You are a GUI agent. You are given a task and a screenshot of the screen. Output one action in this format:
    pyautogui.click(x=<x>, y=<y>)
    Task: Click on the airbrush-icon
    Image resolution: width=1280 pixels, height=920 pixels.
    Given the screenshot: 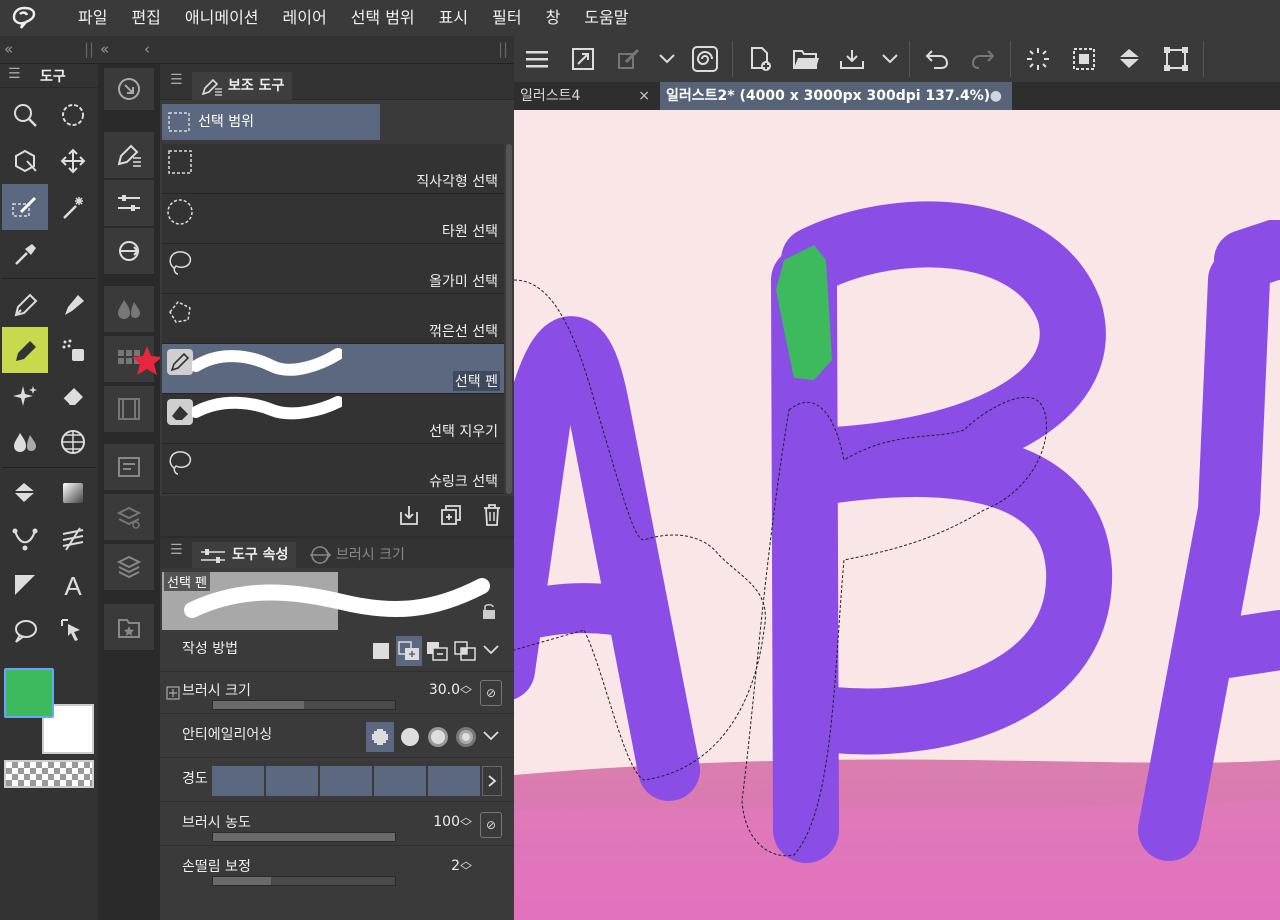 What is the action you would take?
    pyautogui.click(x=73, y=350)
    